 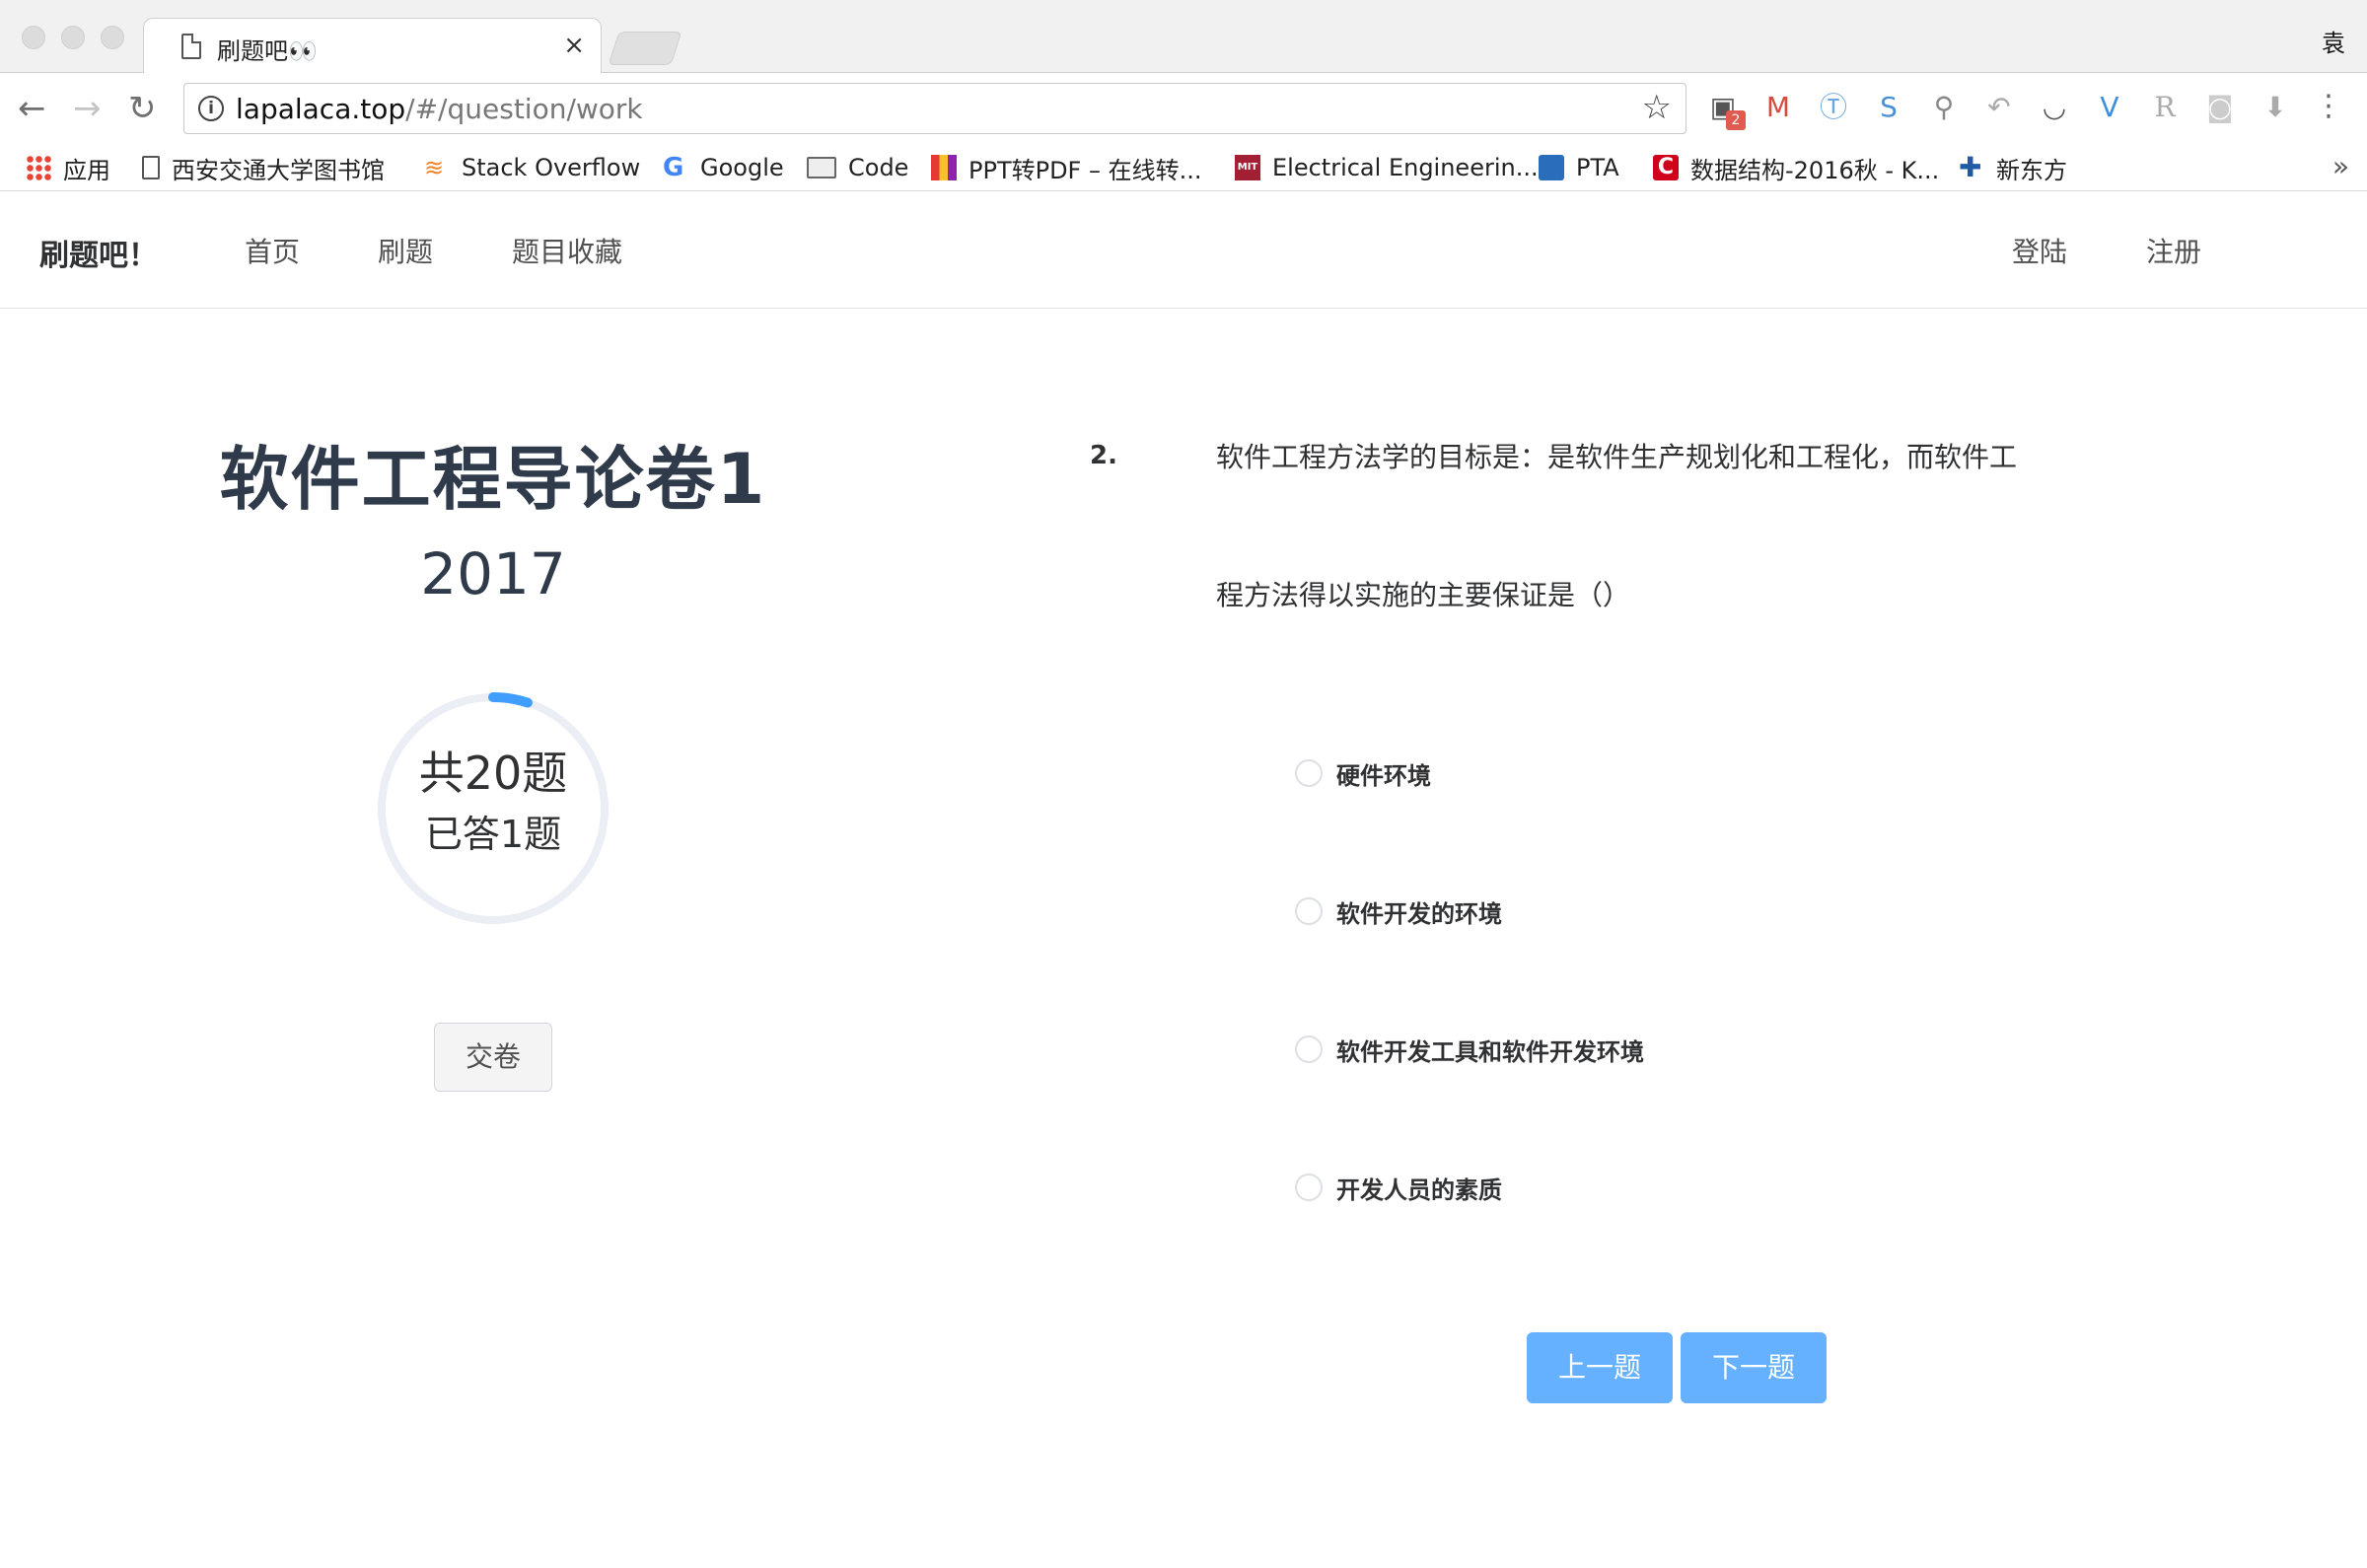 I want to click on bookmark-xdf: ✚ 新东方, so click(x=2013, y=167).